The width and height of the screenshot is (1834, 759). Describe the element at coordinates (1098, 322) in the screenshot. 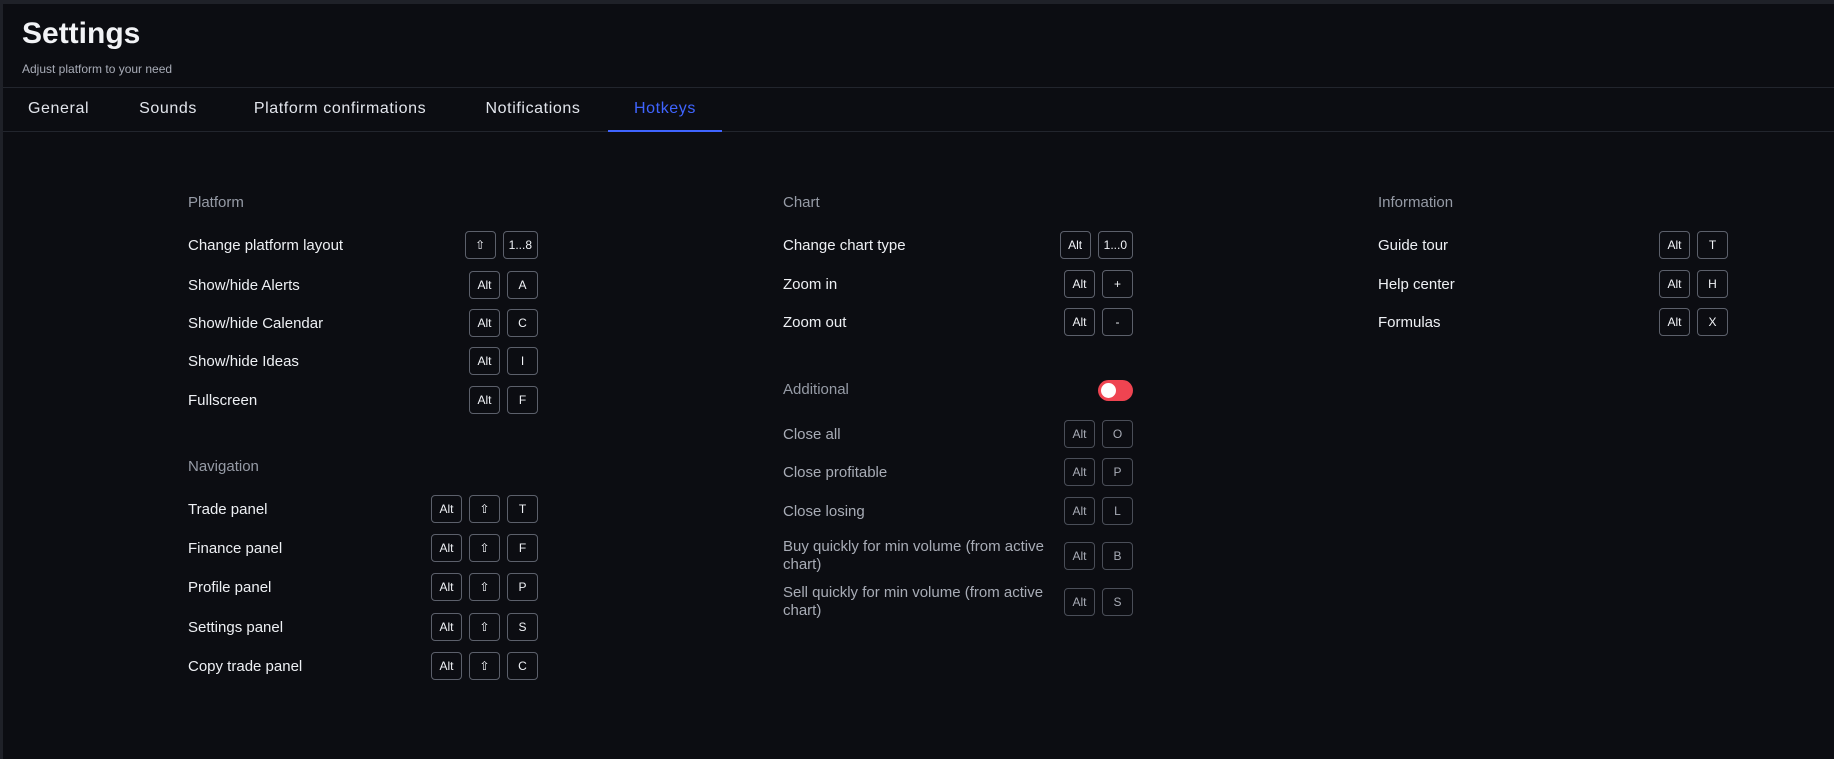

I see `hotkey-keys: Alt -` at that location.